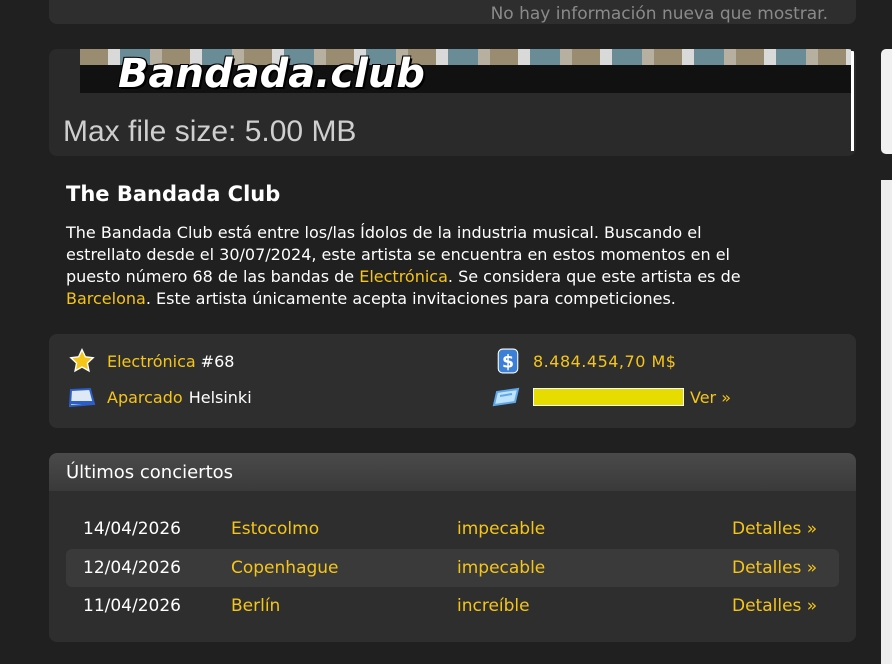 The image size is (892, 664). I want to click on genre-rank: #68, so click(217, 361).